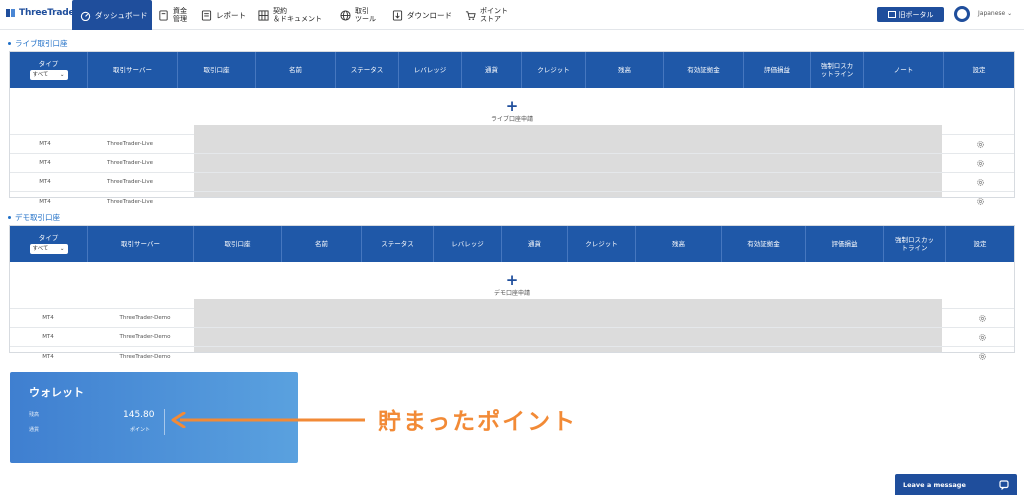  What do you see at coordinates (37, 217) in the screenshot?
I see `demo-section-title-text: デモ取引口座` at bounding box center [37, 217].